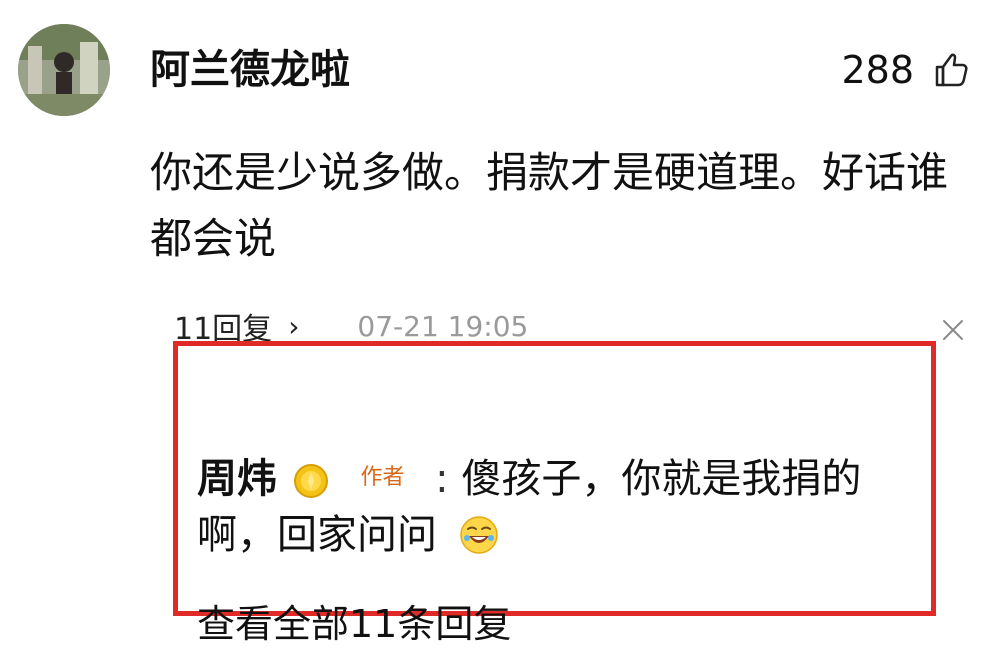 The height and width of the screenshot is (650, 1000). What do you see at coordinates (877, 70) in the screenshot?
I see `like-count: 288` at bounding box center [877, 70].